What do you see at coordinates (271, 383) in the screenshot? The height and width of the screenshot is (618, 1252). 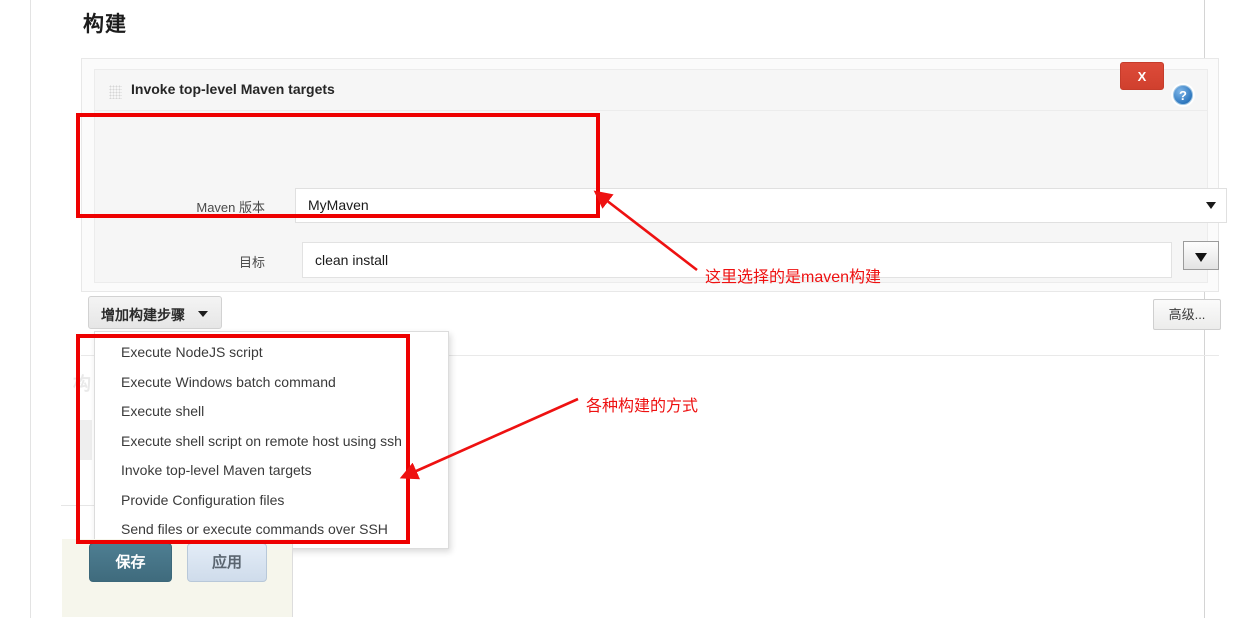 I see `menu-item: Execute Windows batch command` at bounding box center [271, 383].